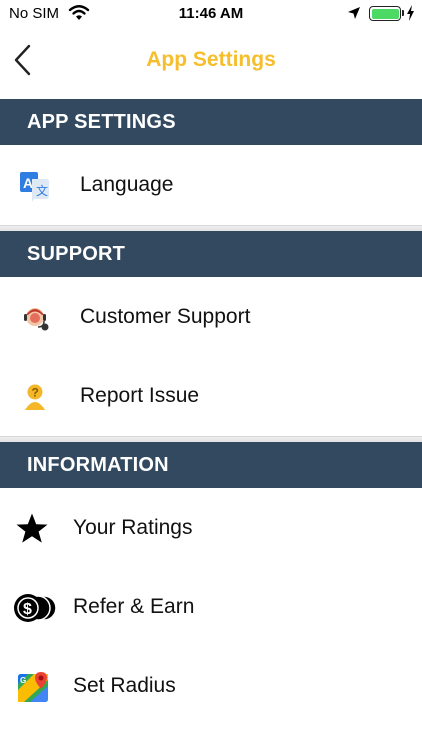 The width and height of the screenshot is (422, 750). I want to click on coins-icon: $, so click(35, 608).